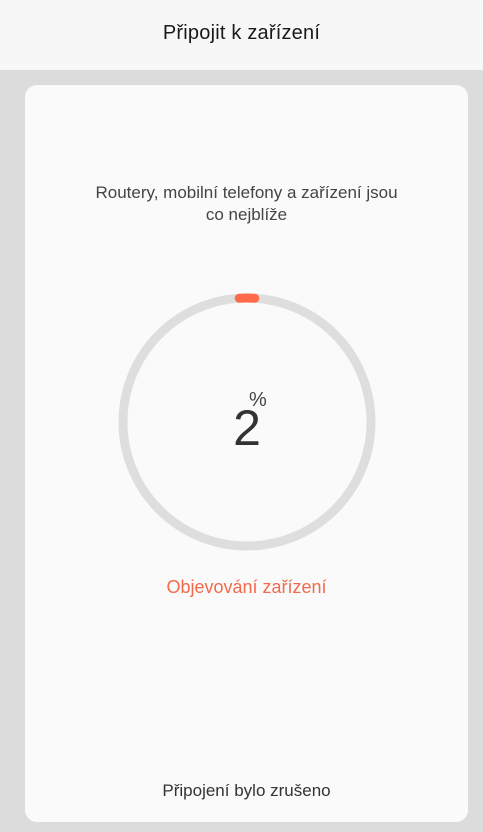  What do you see at coordinates (246, 214) in the screenshot?
I see `connection-hint-line-2: co nejblíže` at bounding box center [246, 214].